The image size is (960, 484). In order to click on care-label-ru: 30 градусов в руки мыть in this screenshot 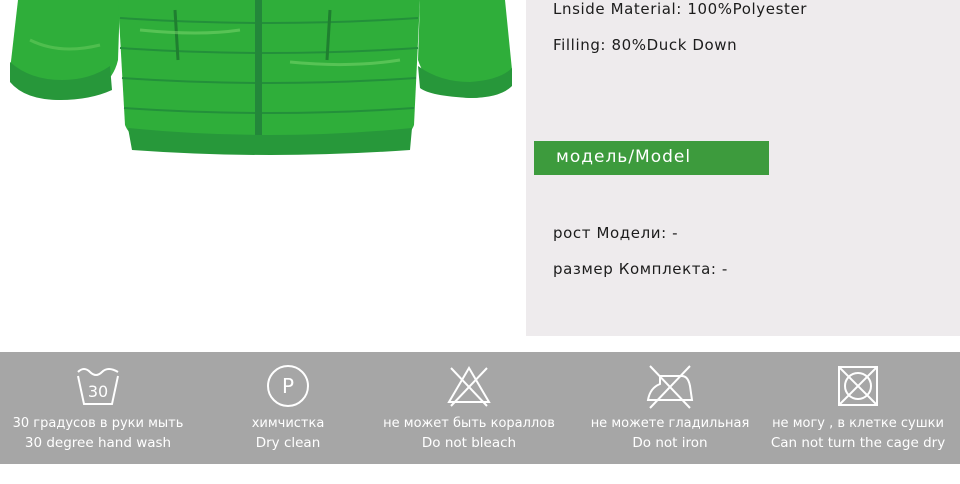, I will do `click(98, 423)`.